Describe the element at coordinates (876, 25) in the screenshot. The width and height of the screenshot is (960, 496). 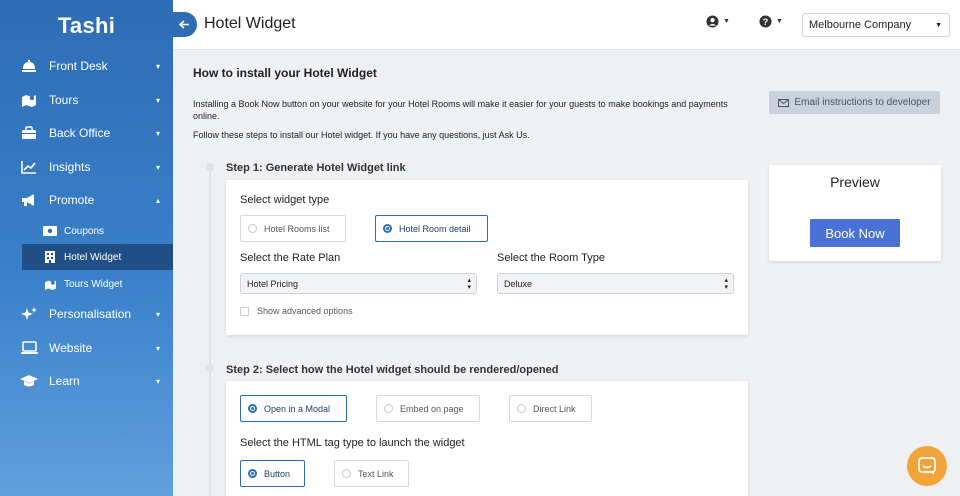
I see `company-select: Melbourne Company ▼` at that location.